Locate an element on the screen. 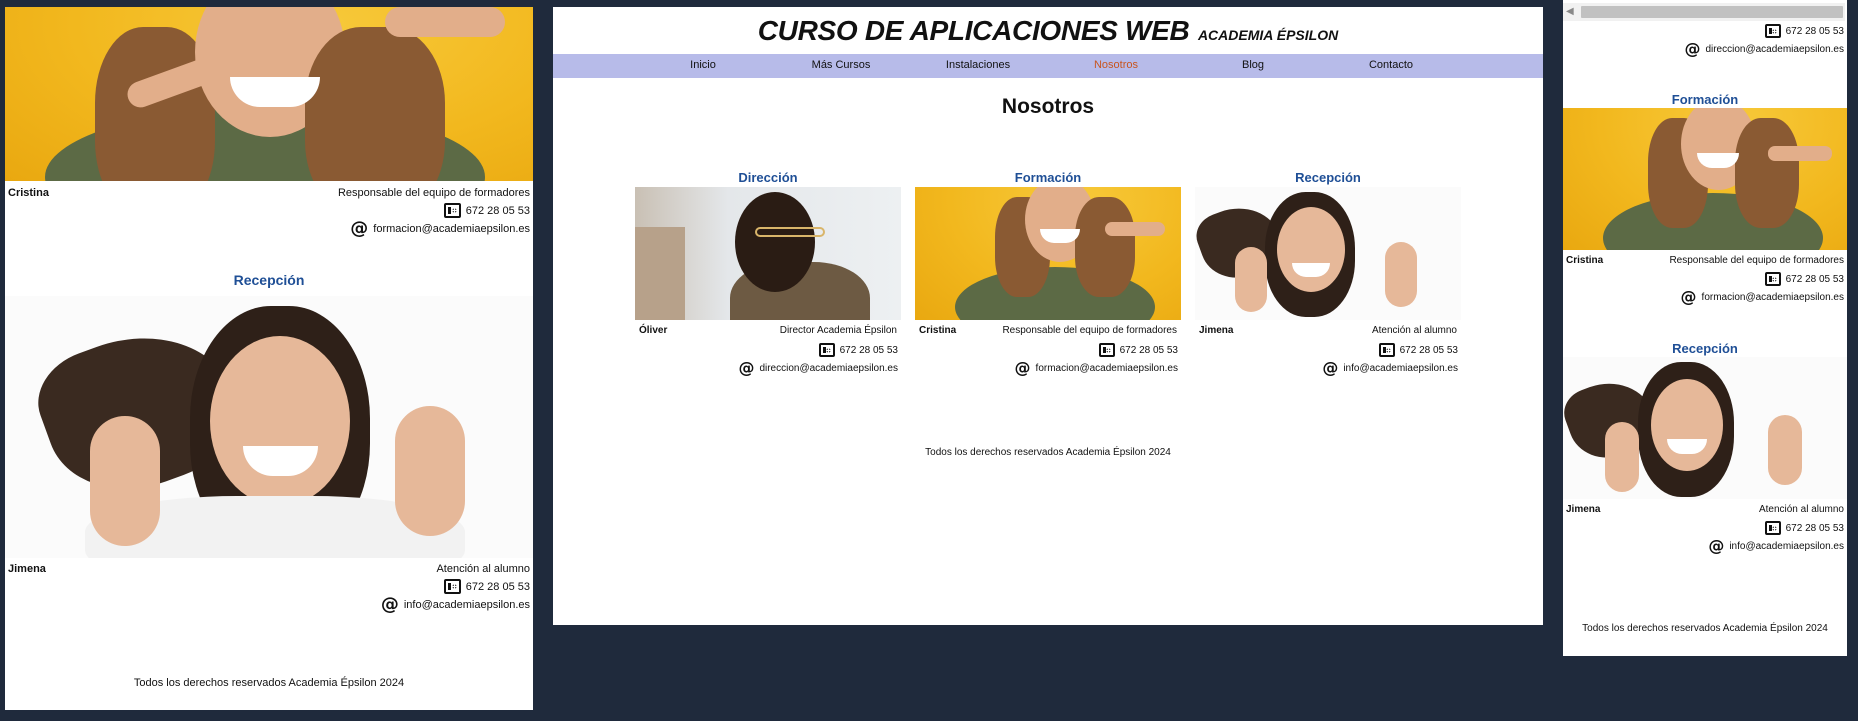 The image size is (1858, 721). site-title: CURSO DE APLICACIONES WEB is located at coordinates (973, 30).